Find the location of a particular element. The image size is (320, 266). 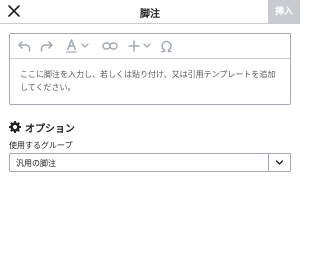

insert-button: 挿入 is located at coordinates (284, 12).